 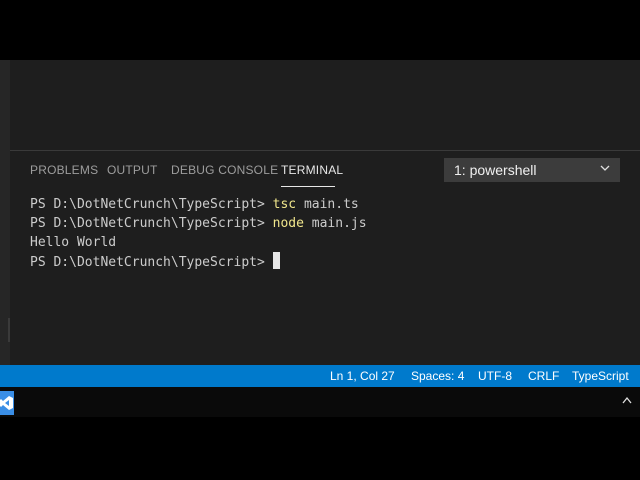 I want to click on vscode-icon, so click(x=6, y=403).